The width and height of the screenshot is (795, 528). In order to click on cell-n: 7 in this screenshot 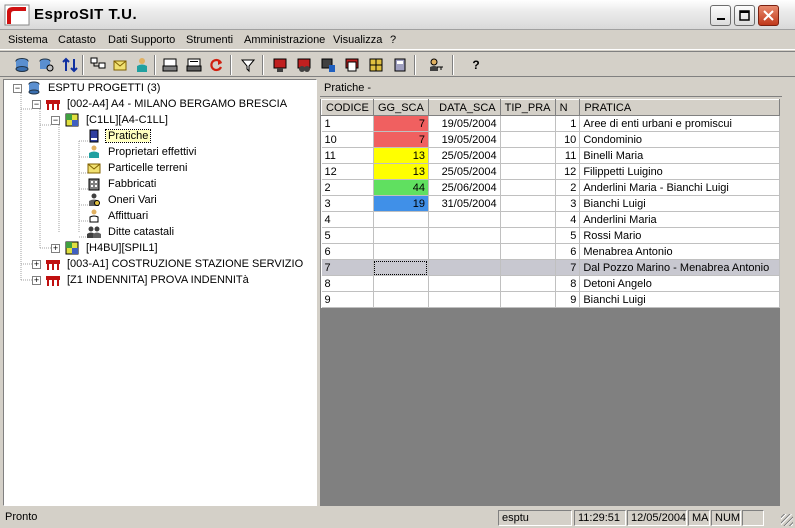, I will do `click(568, 267)`.